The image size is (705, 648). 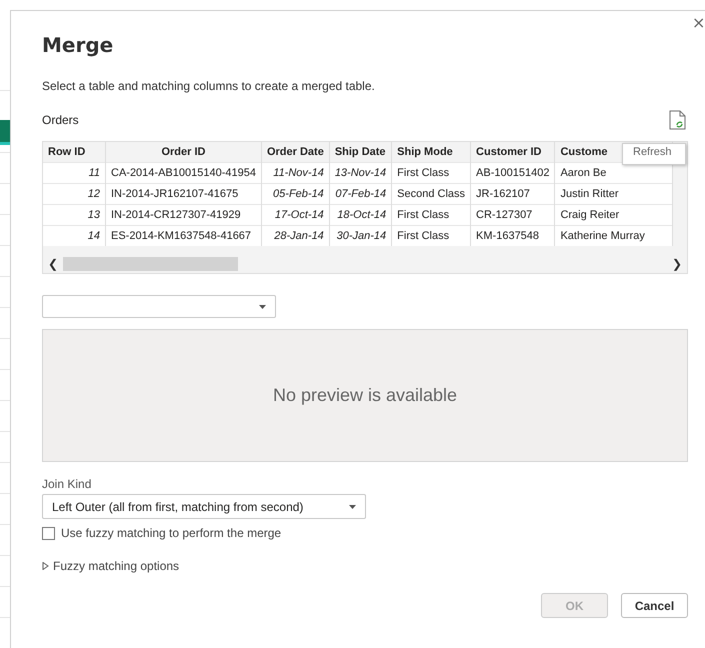 I want to click on table-cell: KM-1637548, so click(x=512, y=236).